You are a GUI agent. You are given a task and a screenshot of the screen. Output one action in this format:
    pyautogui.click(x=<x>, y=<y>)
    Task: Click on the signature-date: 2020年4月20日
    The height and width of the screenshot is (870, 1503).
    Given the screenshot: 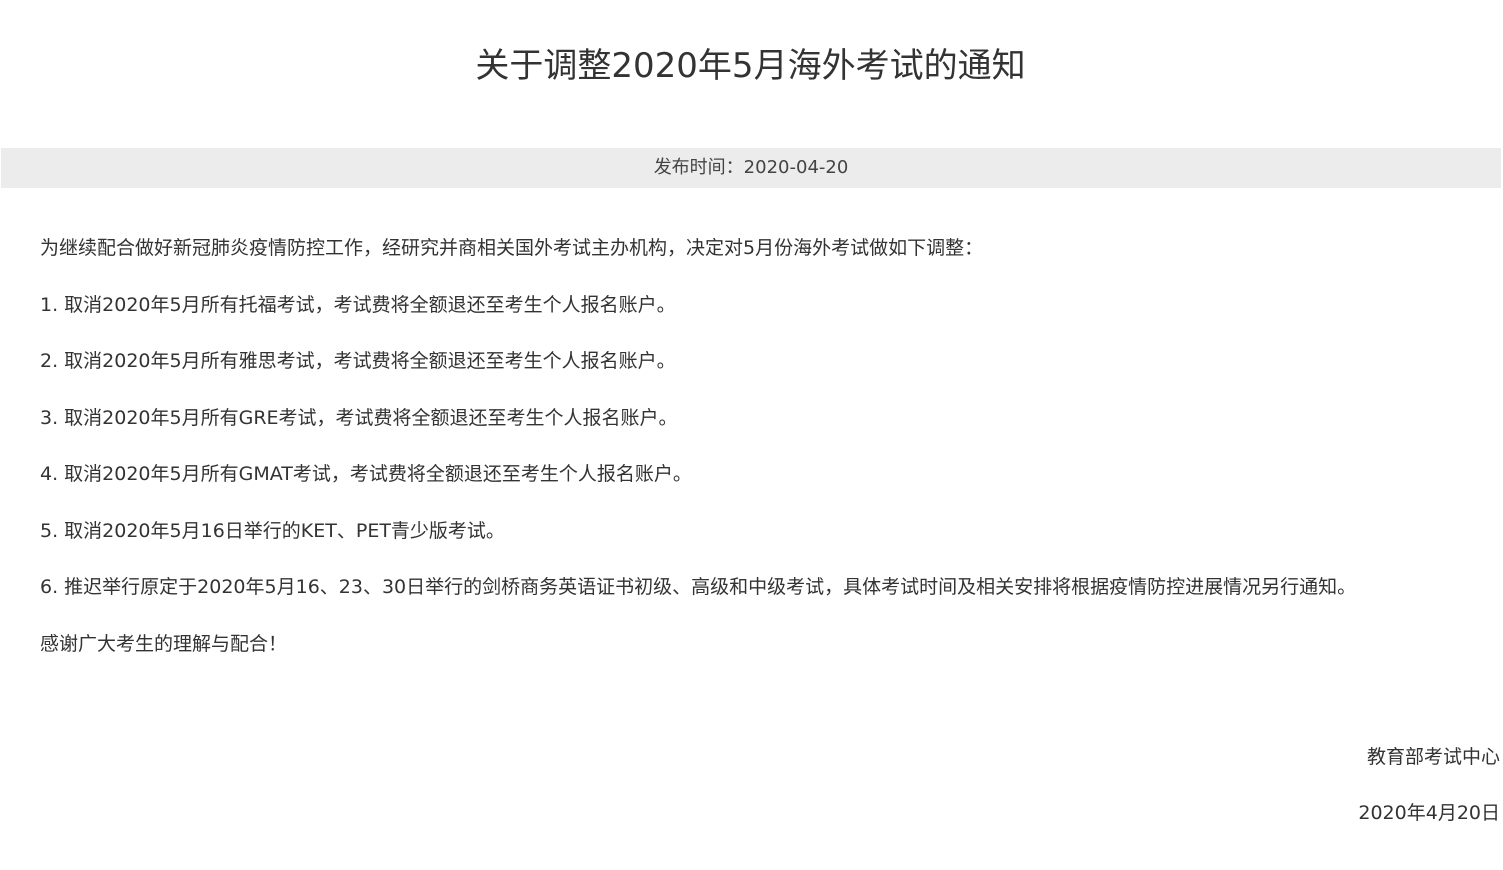 What is the action you would take?
    pyautogui.click(x=1429, y=813)
    